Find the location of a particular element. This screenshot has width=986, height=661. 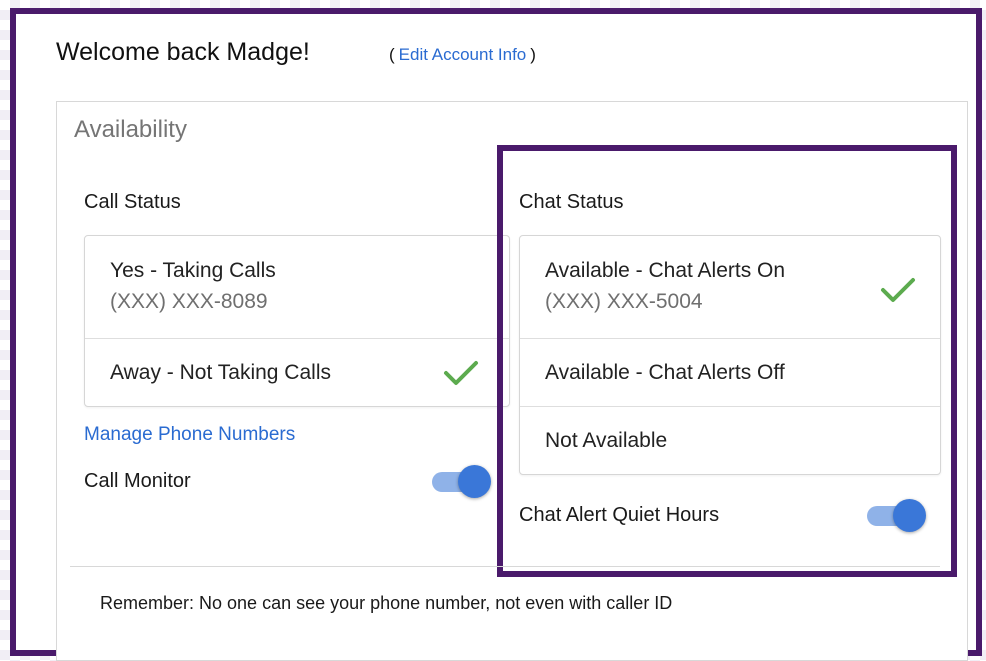

edit-account-link: Edit Account Info is located at coordinates (463, 54).